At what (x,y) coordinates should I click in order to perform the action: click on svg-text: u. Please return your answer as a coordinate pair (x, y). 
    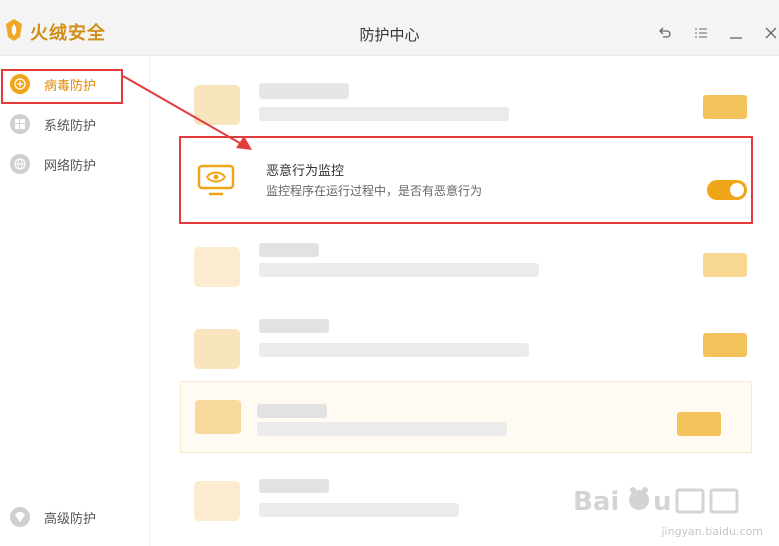
    Looking at the image, I should click on (662, 502).